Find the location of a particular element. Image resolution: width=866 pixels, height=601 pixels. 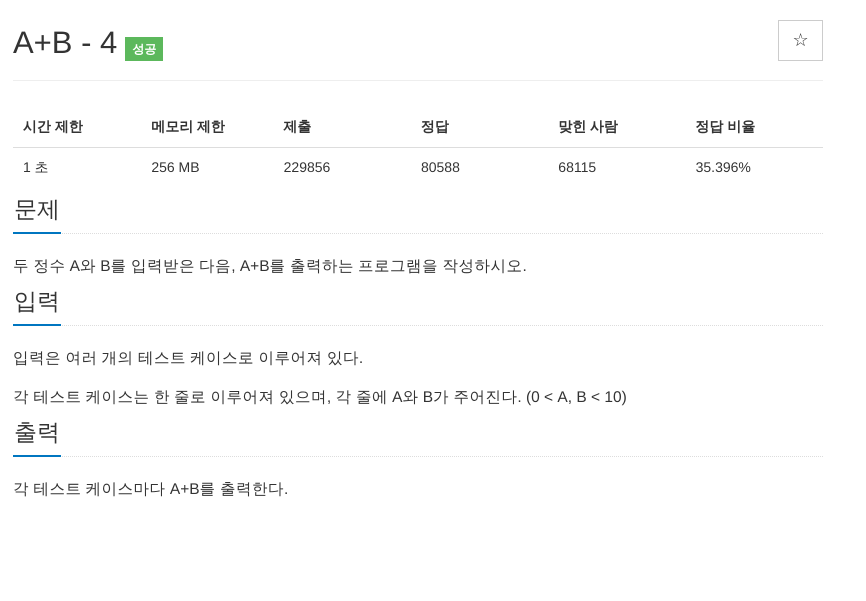

star-button: ☆ is located at coordinates (800, 40).